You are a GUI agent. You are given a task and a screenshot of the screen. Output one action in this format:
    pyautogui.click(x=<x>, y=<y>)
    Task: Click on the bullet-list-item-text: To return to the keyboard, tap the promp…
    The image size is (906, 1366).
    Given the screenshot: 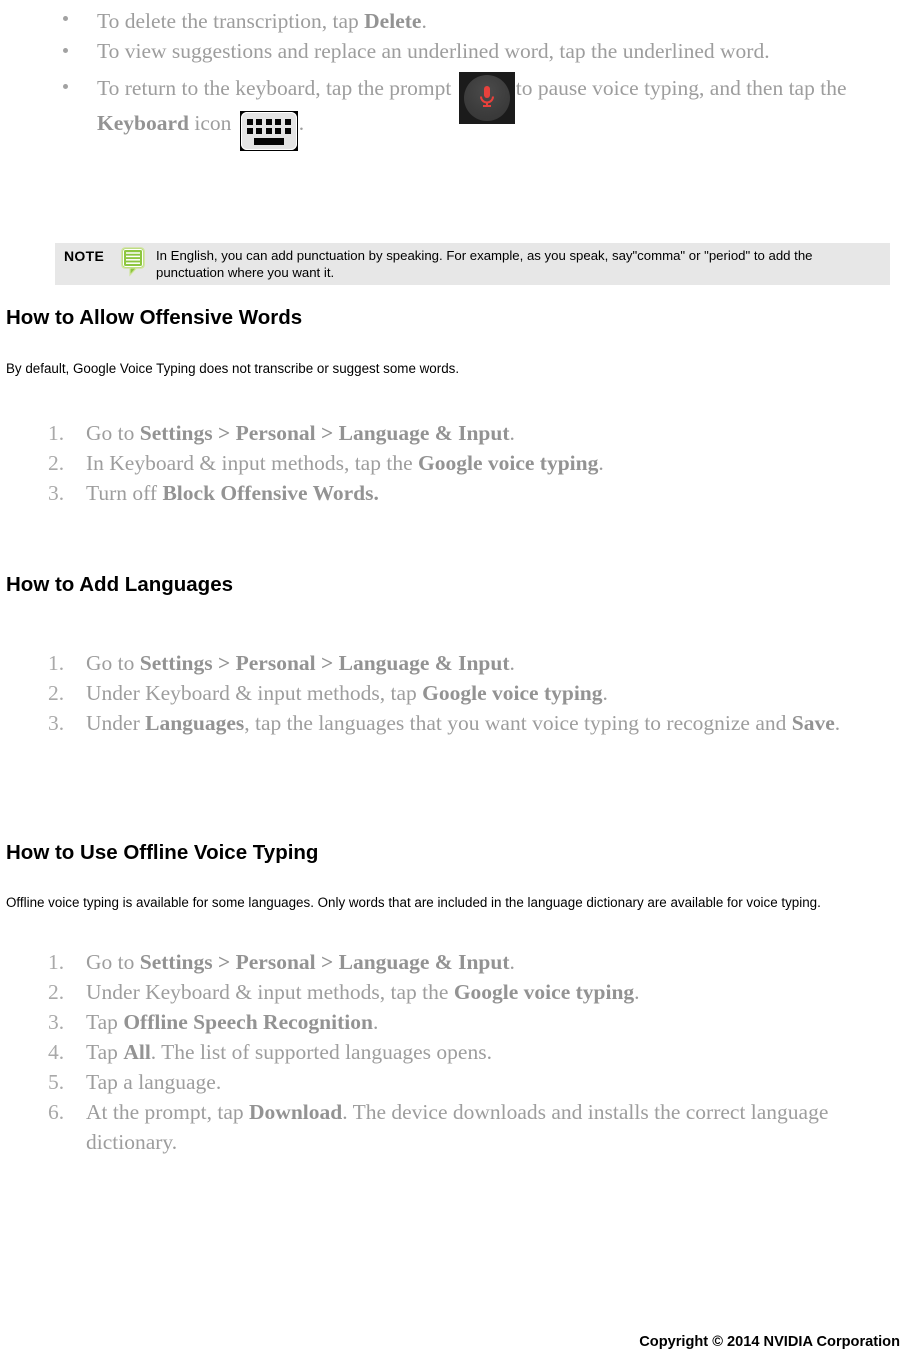 What is the action you would take?
    pyautogui.click(x=472, y=111)
    